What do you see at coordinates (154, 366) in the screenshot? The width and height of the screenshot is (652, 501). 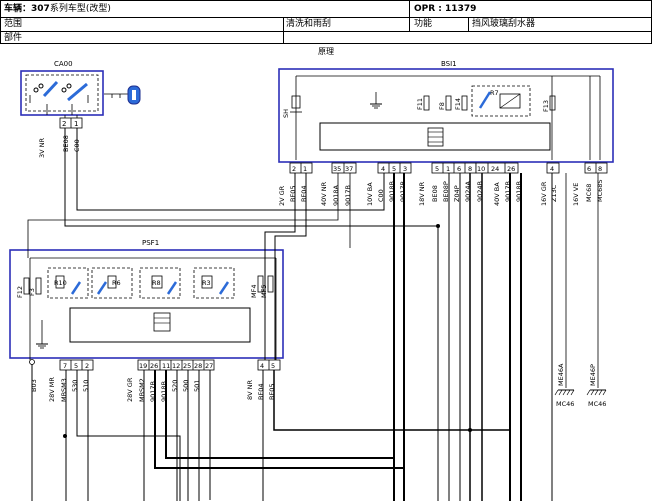 I see `psf-c2-pin-1: 26` at bounding box center [154, 366].